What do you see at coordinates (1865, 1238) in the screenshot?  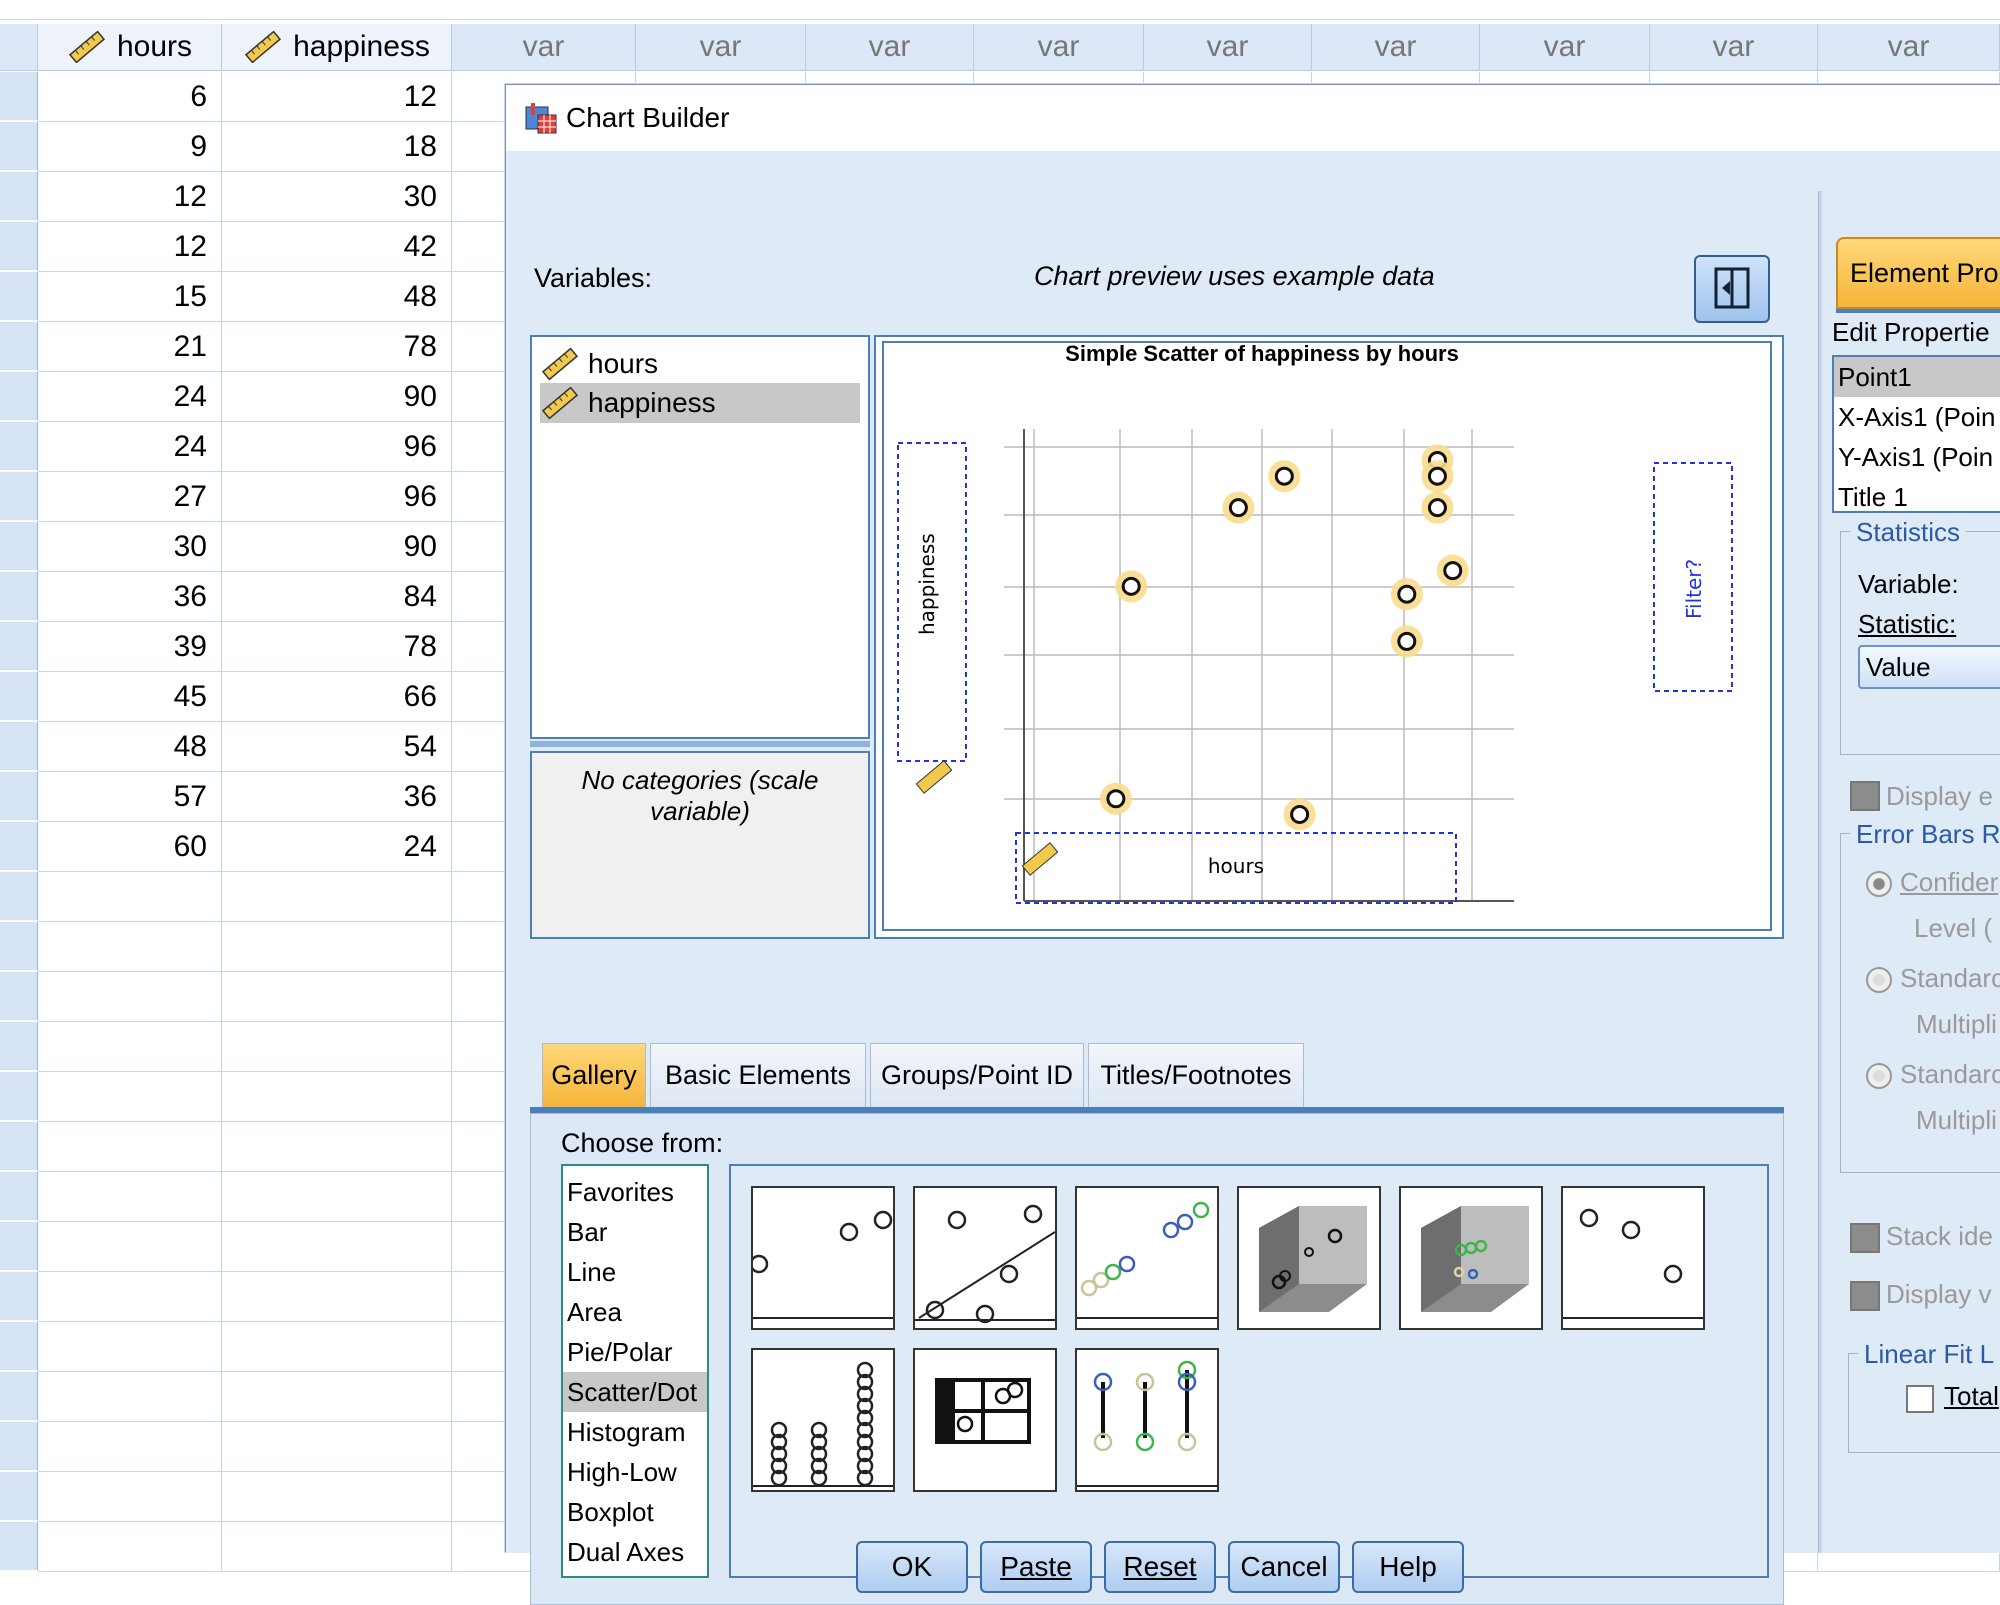 I see `stack-identical-checkbox` at bounding box center [1865, 1238].